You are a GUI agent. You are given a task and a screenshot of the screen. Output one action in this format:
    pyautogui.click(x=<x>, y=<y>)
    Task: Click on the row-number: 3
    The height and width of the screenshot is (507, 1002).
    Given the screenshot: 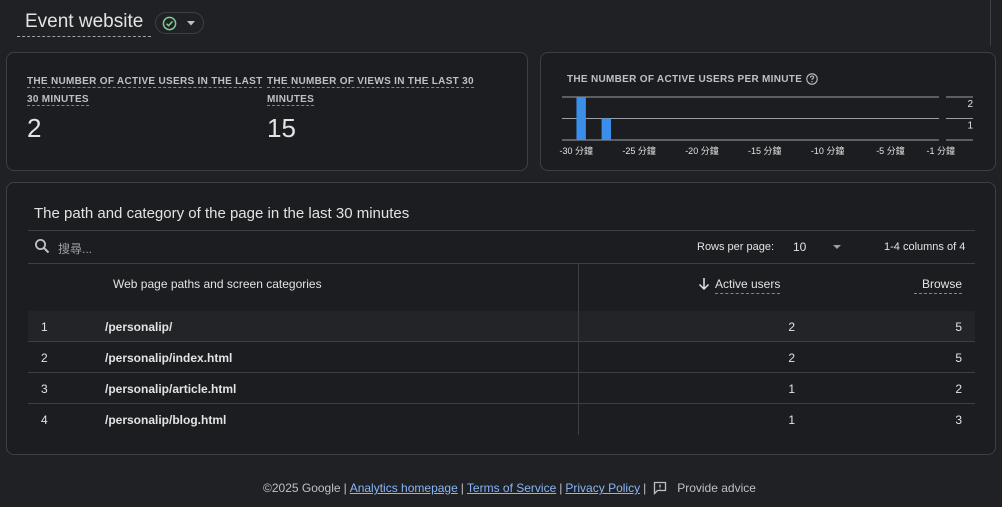 What is the action you would take?
    pyautogui.click(x=44, y=389)
    